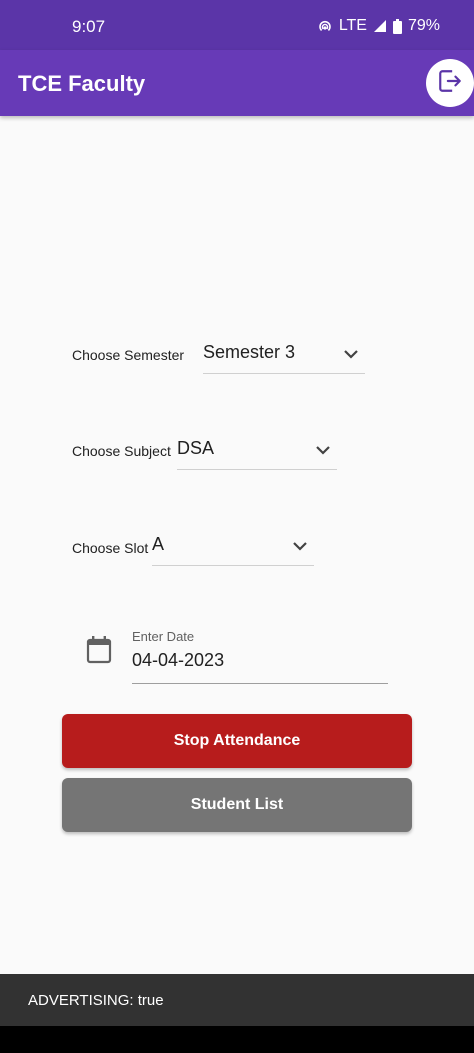 The height and width of the screenshot is (1053, 474). Describe the element at coordinates (89, 26) in the screenshot. I see `status-time: 9:07` at that location.